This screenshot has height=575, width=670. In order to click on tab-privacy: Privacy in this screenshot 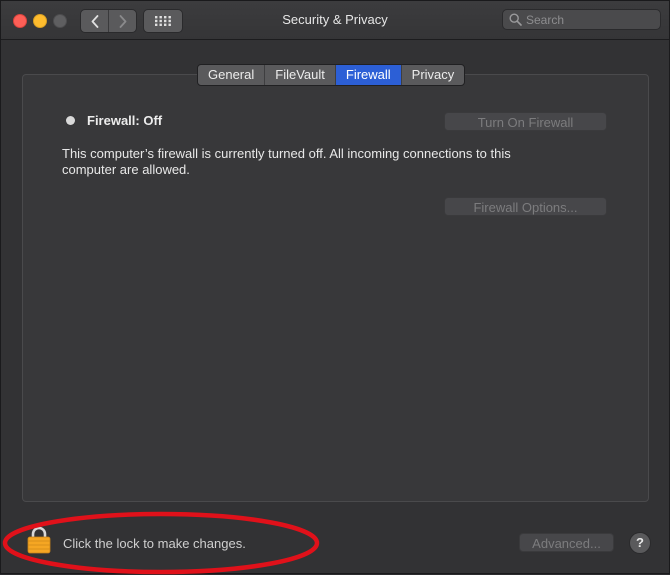, I will do `click(433, 75)`.